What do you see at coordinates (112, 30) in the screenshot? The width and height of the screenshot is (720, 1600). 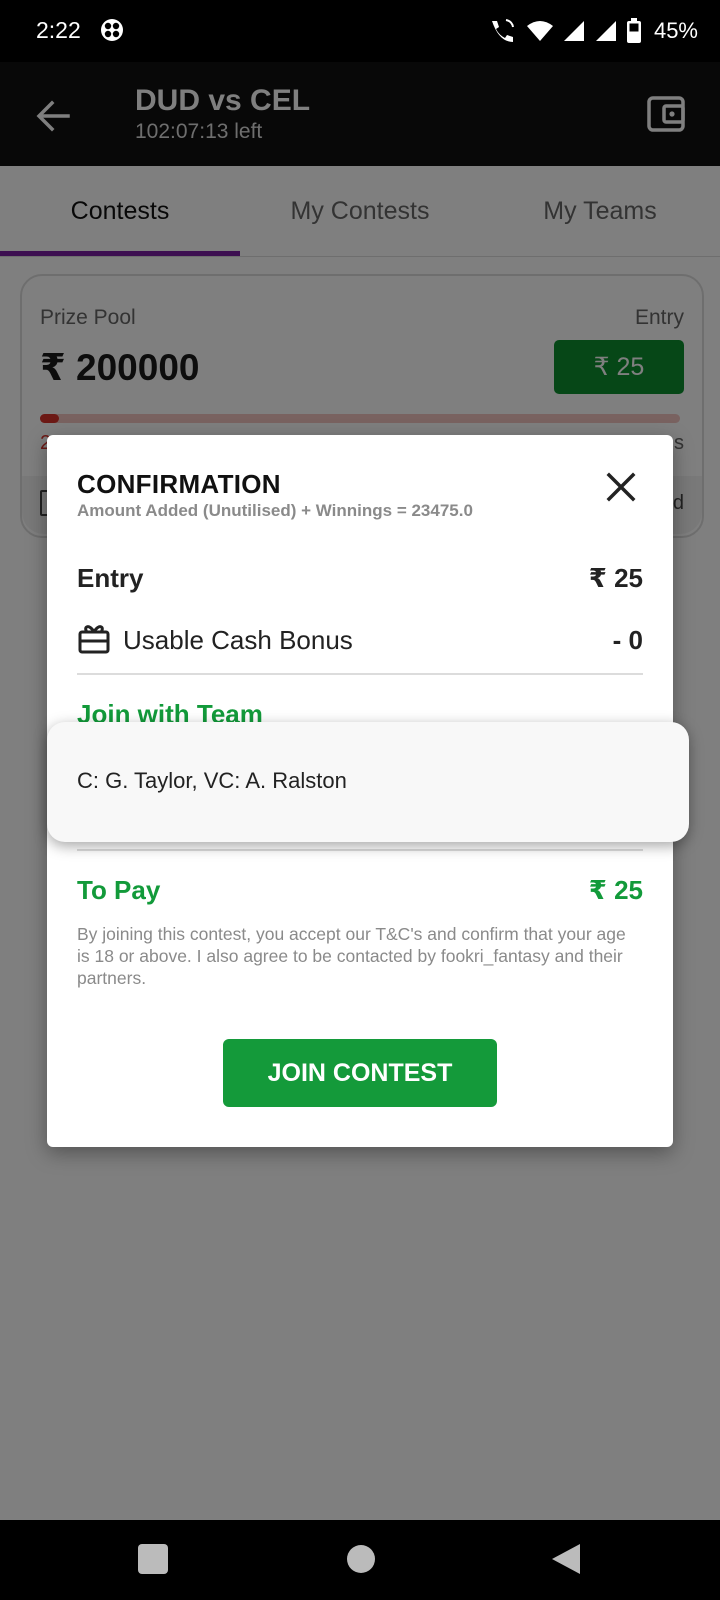 I see `app-notification-icon` at bounding box center [112, 30].